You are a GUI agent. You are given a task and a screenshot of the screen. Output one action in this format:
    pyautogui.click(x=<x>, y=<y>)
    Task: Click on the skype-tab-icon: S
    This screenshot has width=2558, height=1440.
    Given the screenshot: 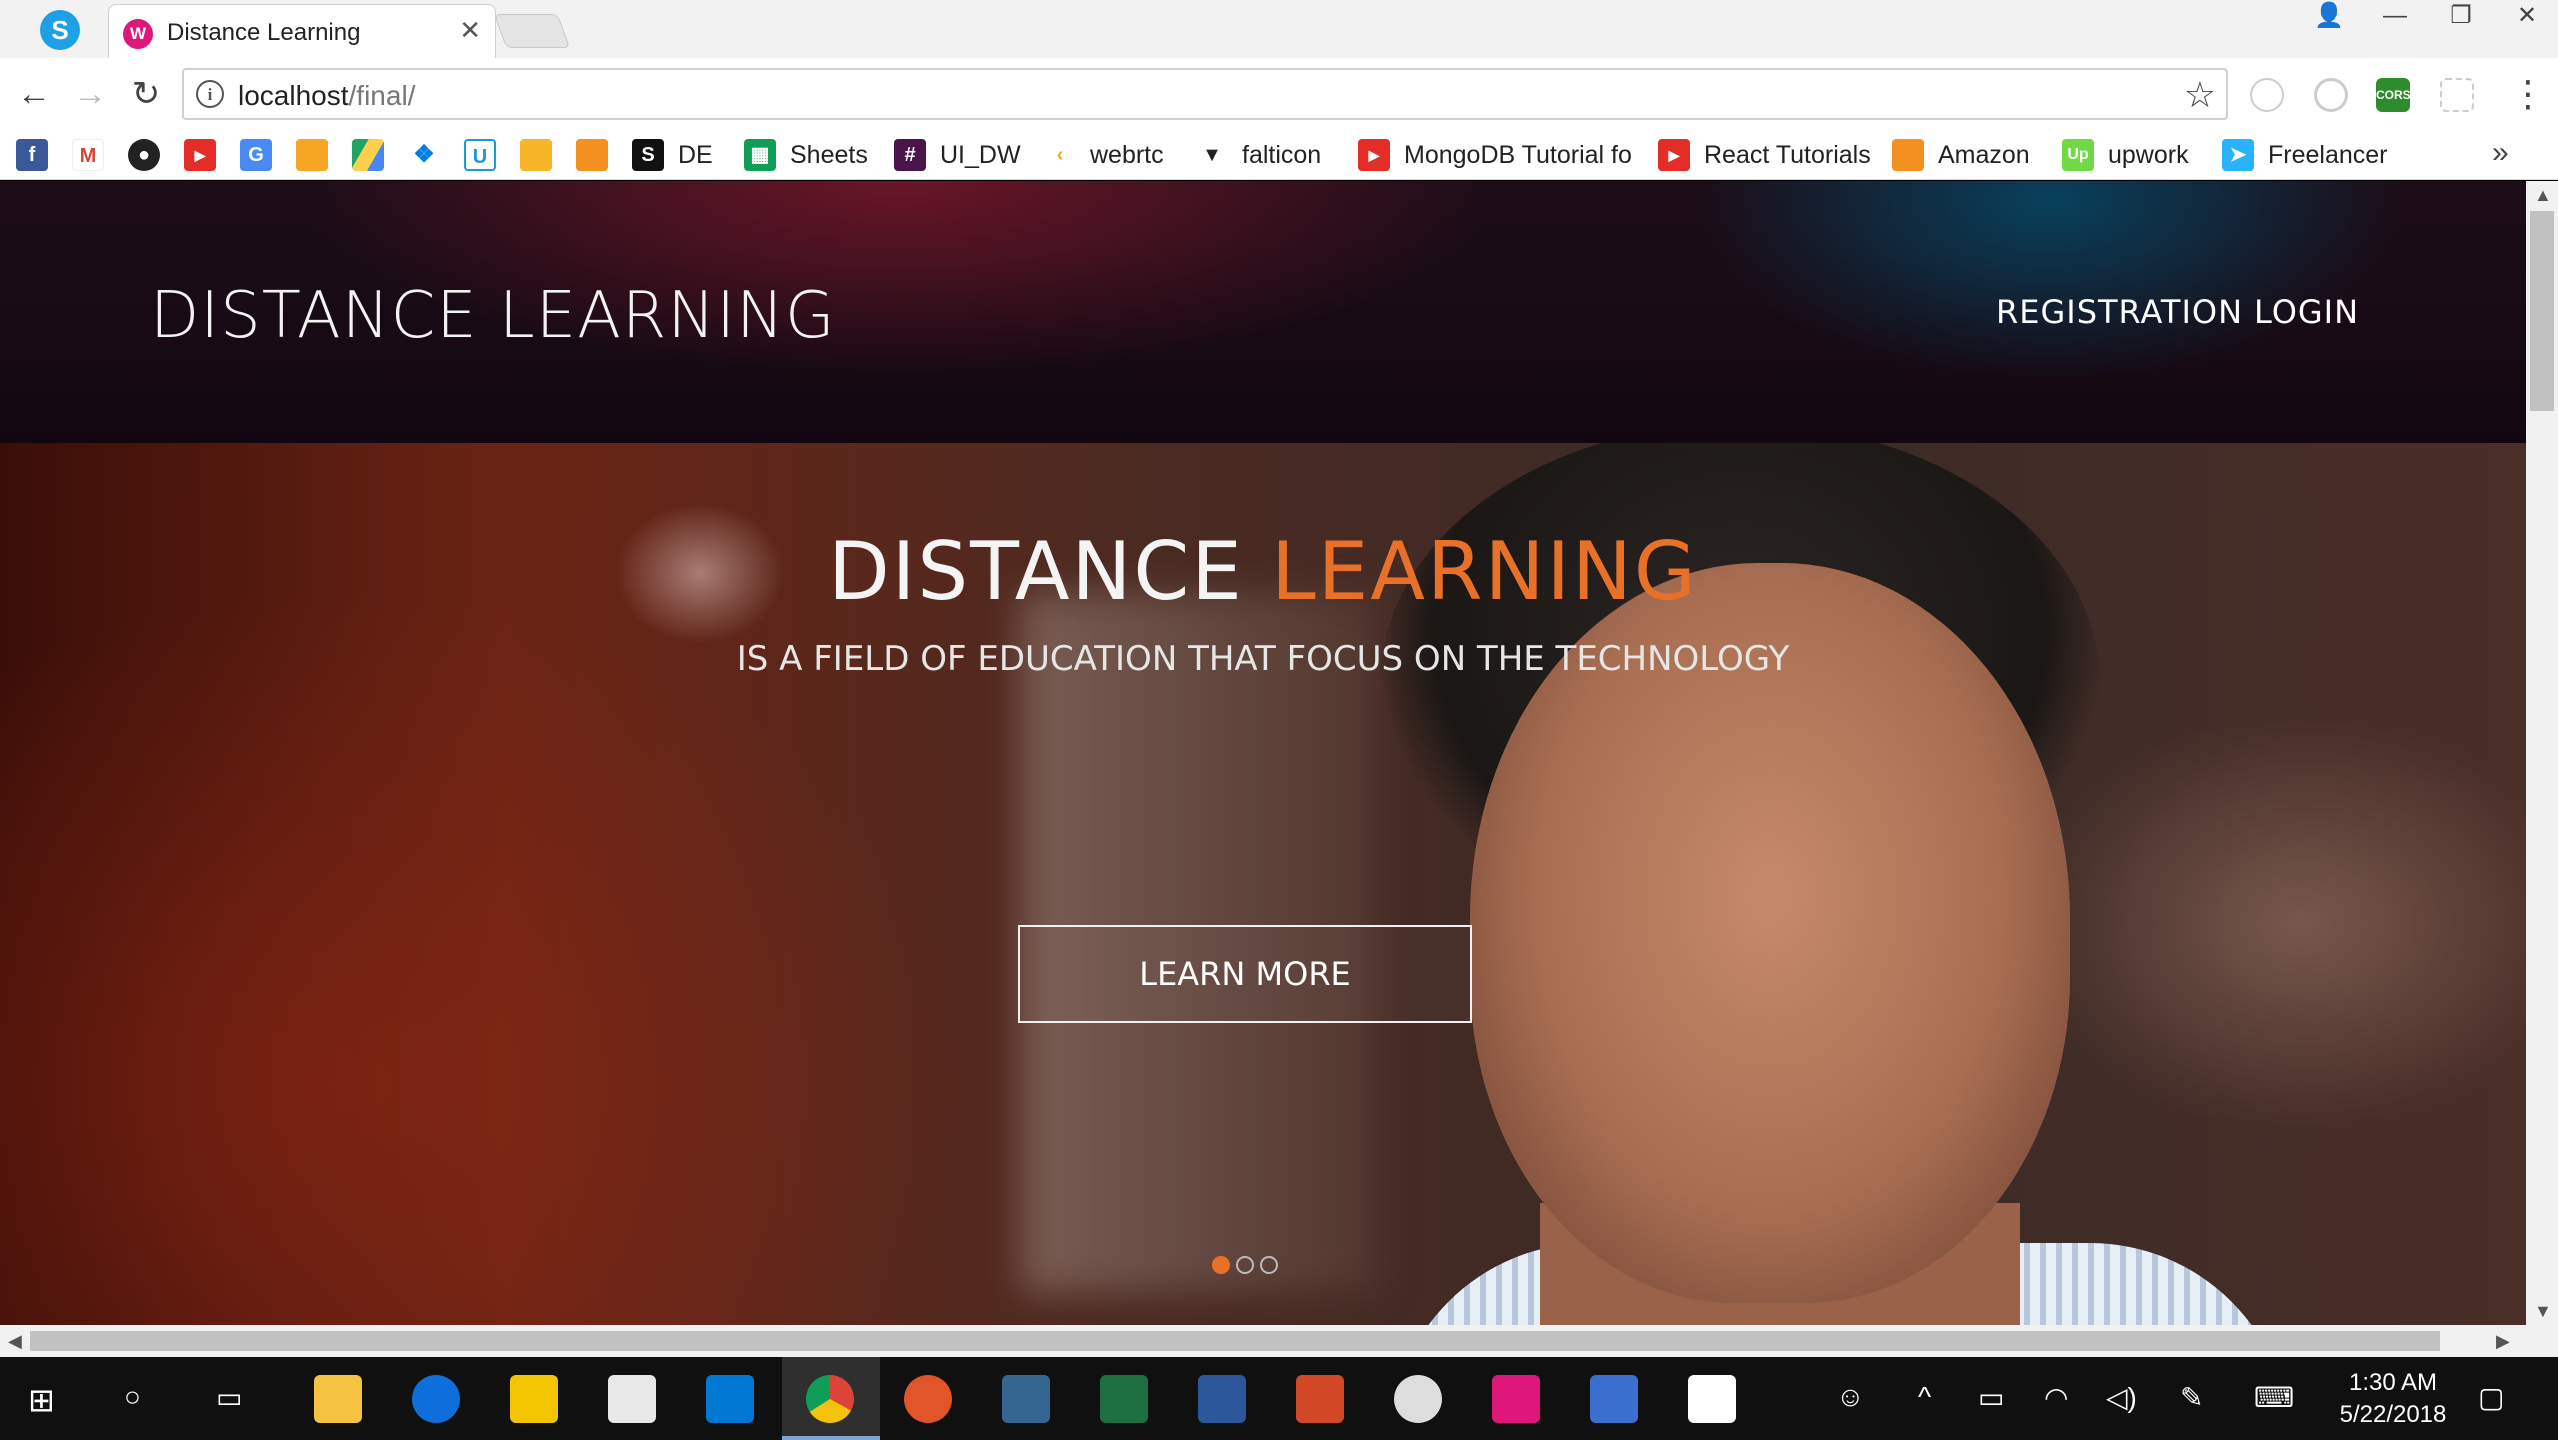 What is the action you would take?
    pyautogui.click(x=60, y=30)
    